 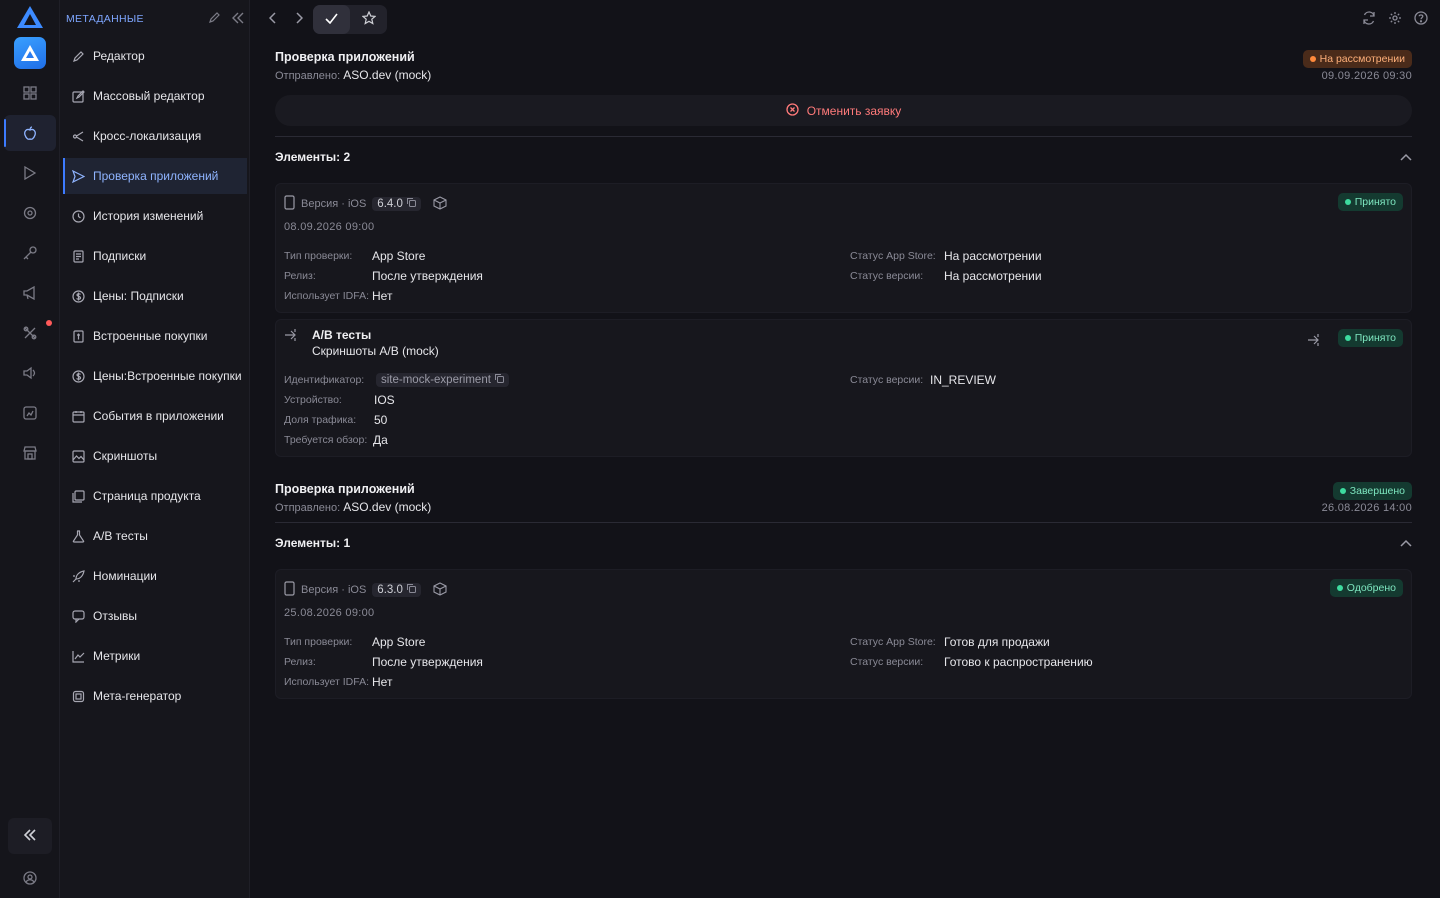 What do you see at coordinates (30, 173) in the screenshot?
I see `play-icon` at bounding box center [30, 173].